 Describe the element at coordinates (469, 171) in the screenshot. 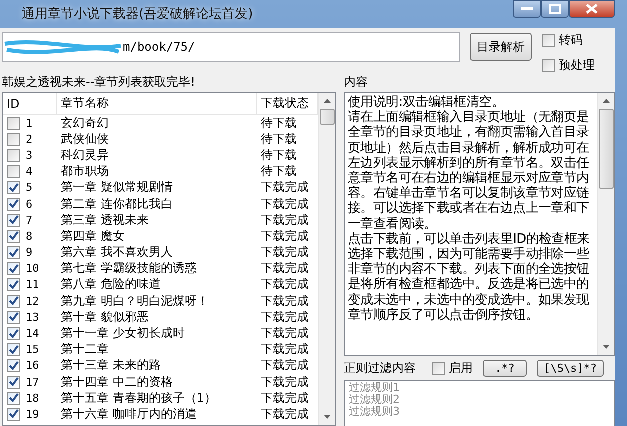

I see `content-paragraph: 请在上面编辑框输入目录页地址（无翻页是全章节的目录页地址，有翻页需输入首目录页地址）然后点击目录解析，解析成功可在左边列表显示解析到的所有章节名。双击任意章节名可在右边的编辑框显示对应章节内容。右键单击章节名可以复制该章节对应链接。可以选择下载或者在右边点上一章和下一章查看阅读。` at that location.